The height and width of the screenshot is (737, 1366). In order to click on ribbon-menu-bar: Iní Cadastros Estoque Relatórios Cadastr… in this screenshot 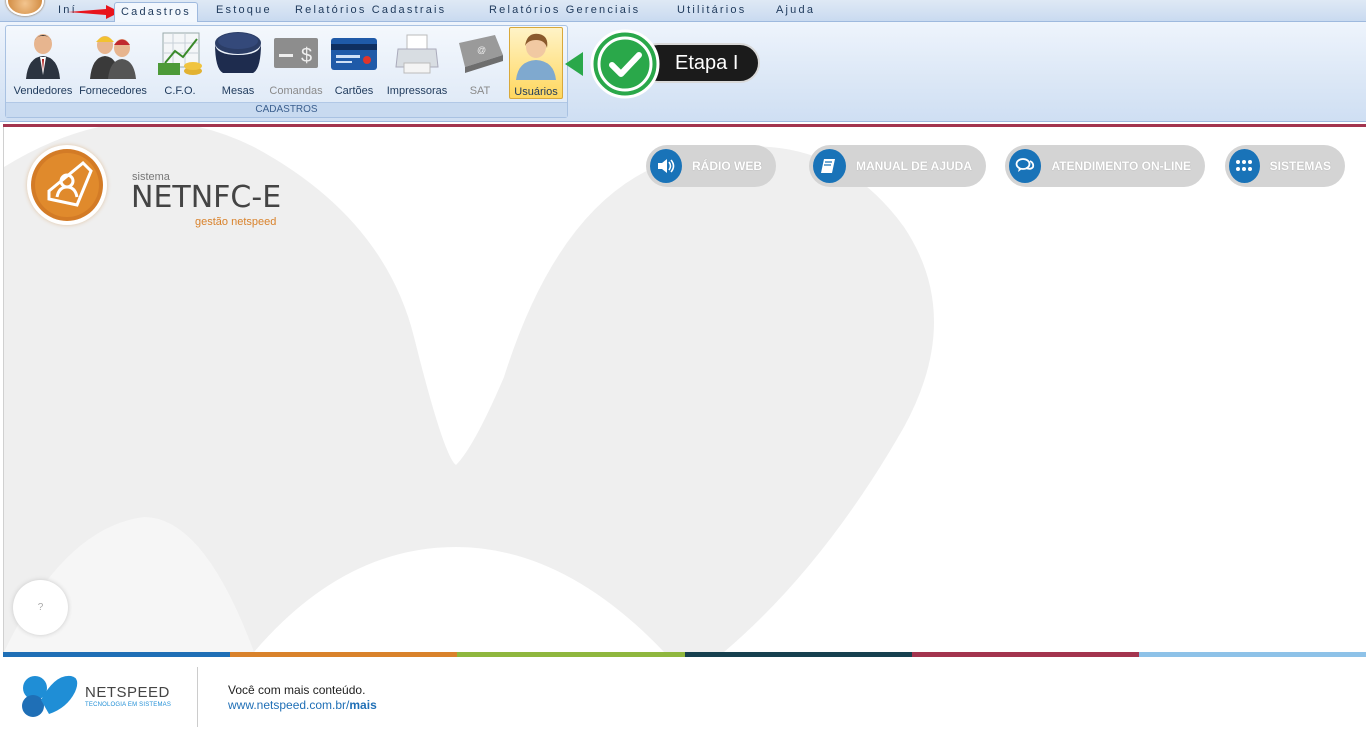, I will do `click(683, 11)`.